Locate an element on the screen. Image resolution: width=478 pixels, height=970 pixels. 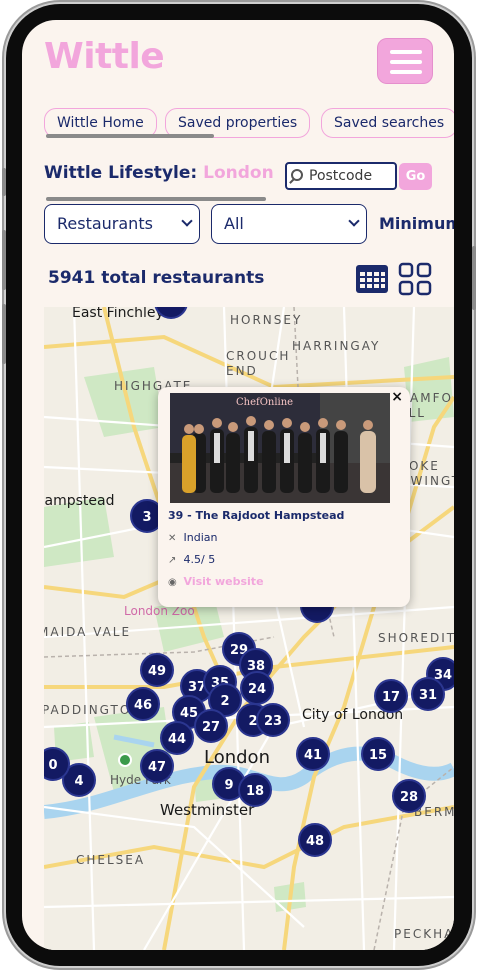
restaurant-photo-image is located at coordinates (280, 448).